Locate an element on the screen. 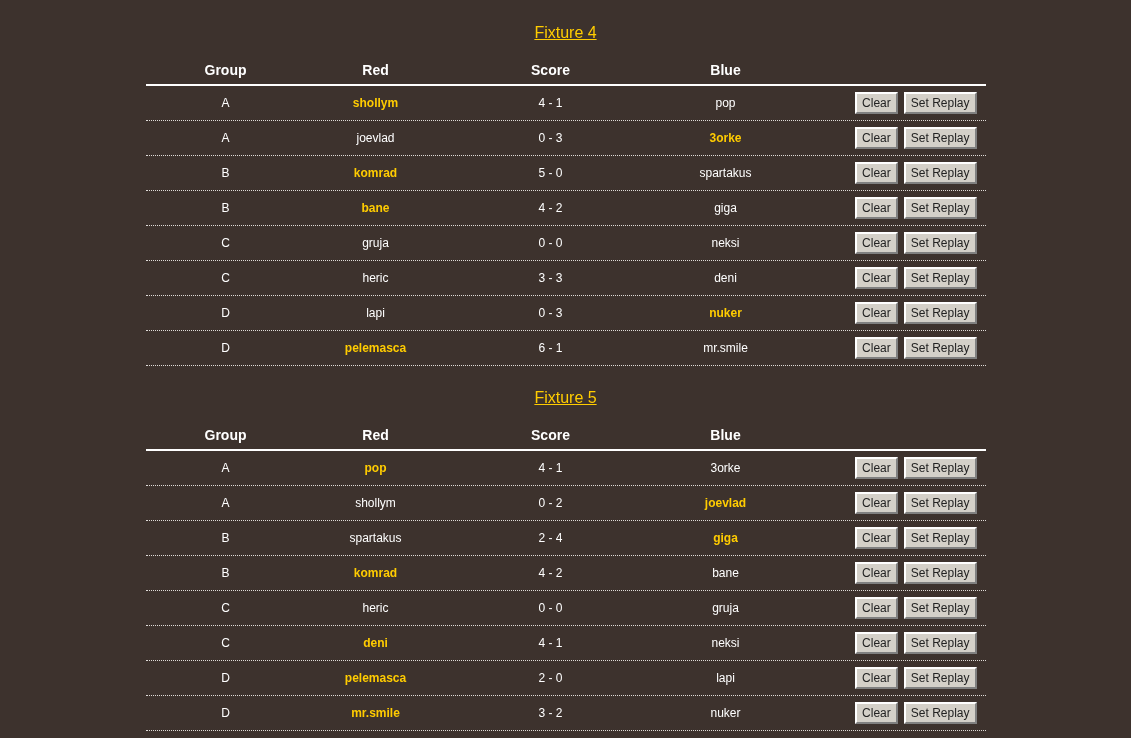 The height and width of the screenshot is (738, 1131). score-cell: 6 - 1 is located at coordinates (550, 348).